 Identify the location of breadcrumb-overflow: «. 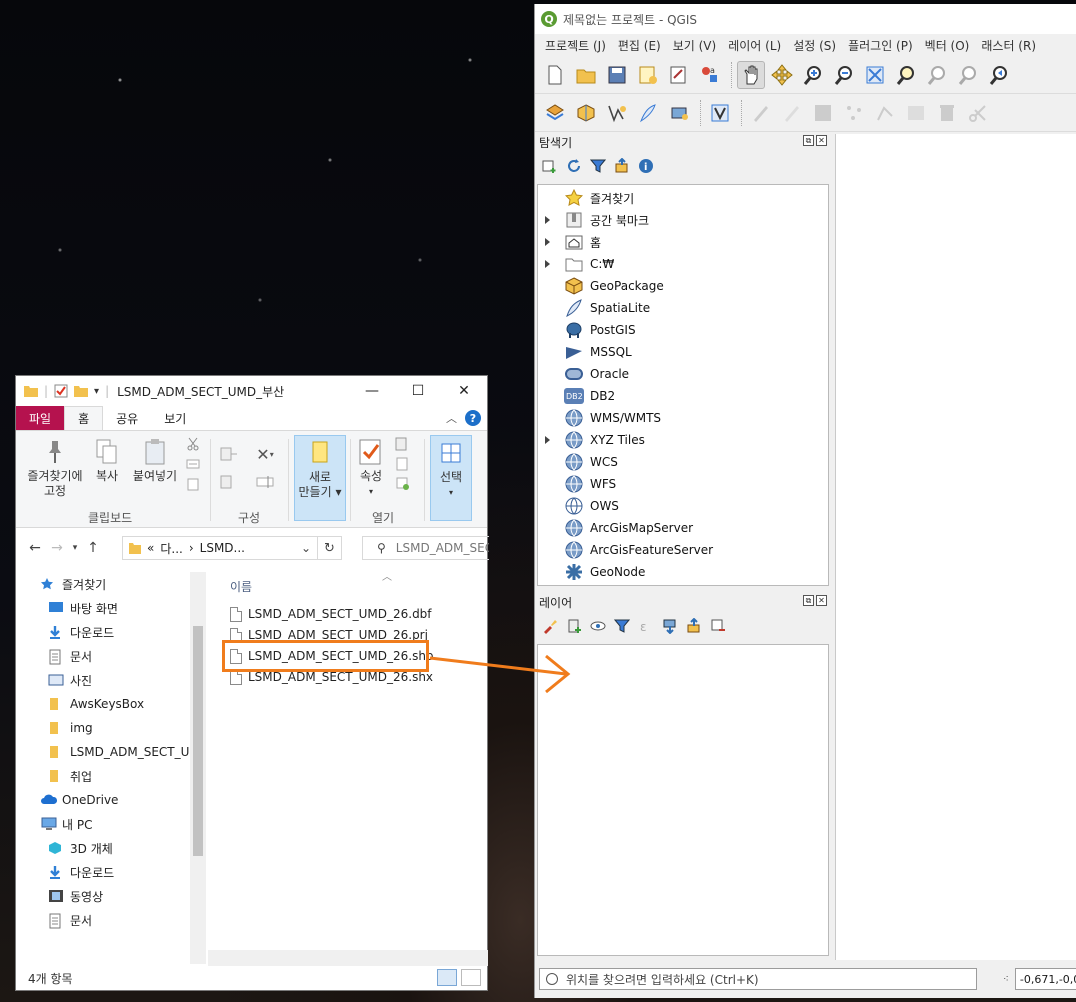
(150, 548).